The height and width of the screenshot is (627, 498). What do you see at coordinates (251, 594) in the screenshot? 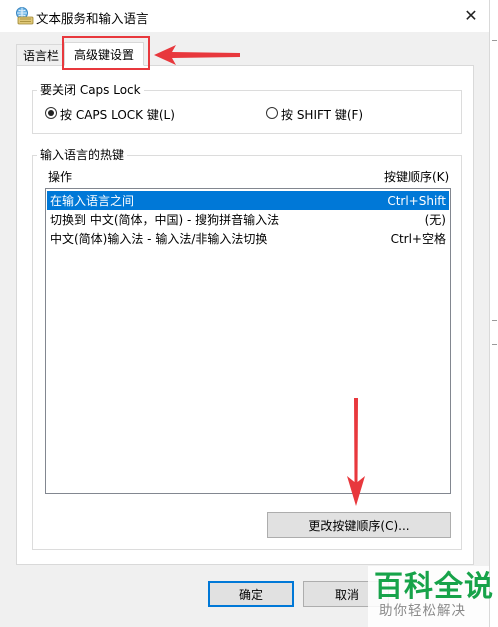
I see `ok-button: 确定` at bounding box center [251, 594].